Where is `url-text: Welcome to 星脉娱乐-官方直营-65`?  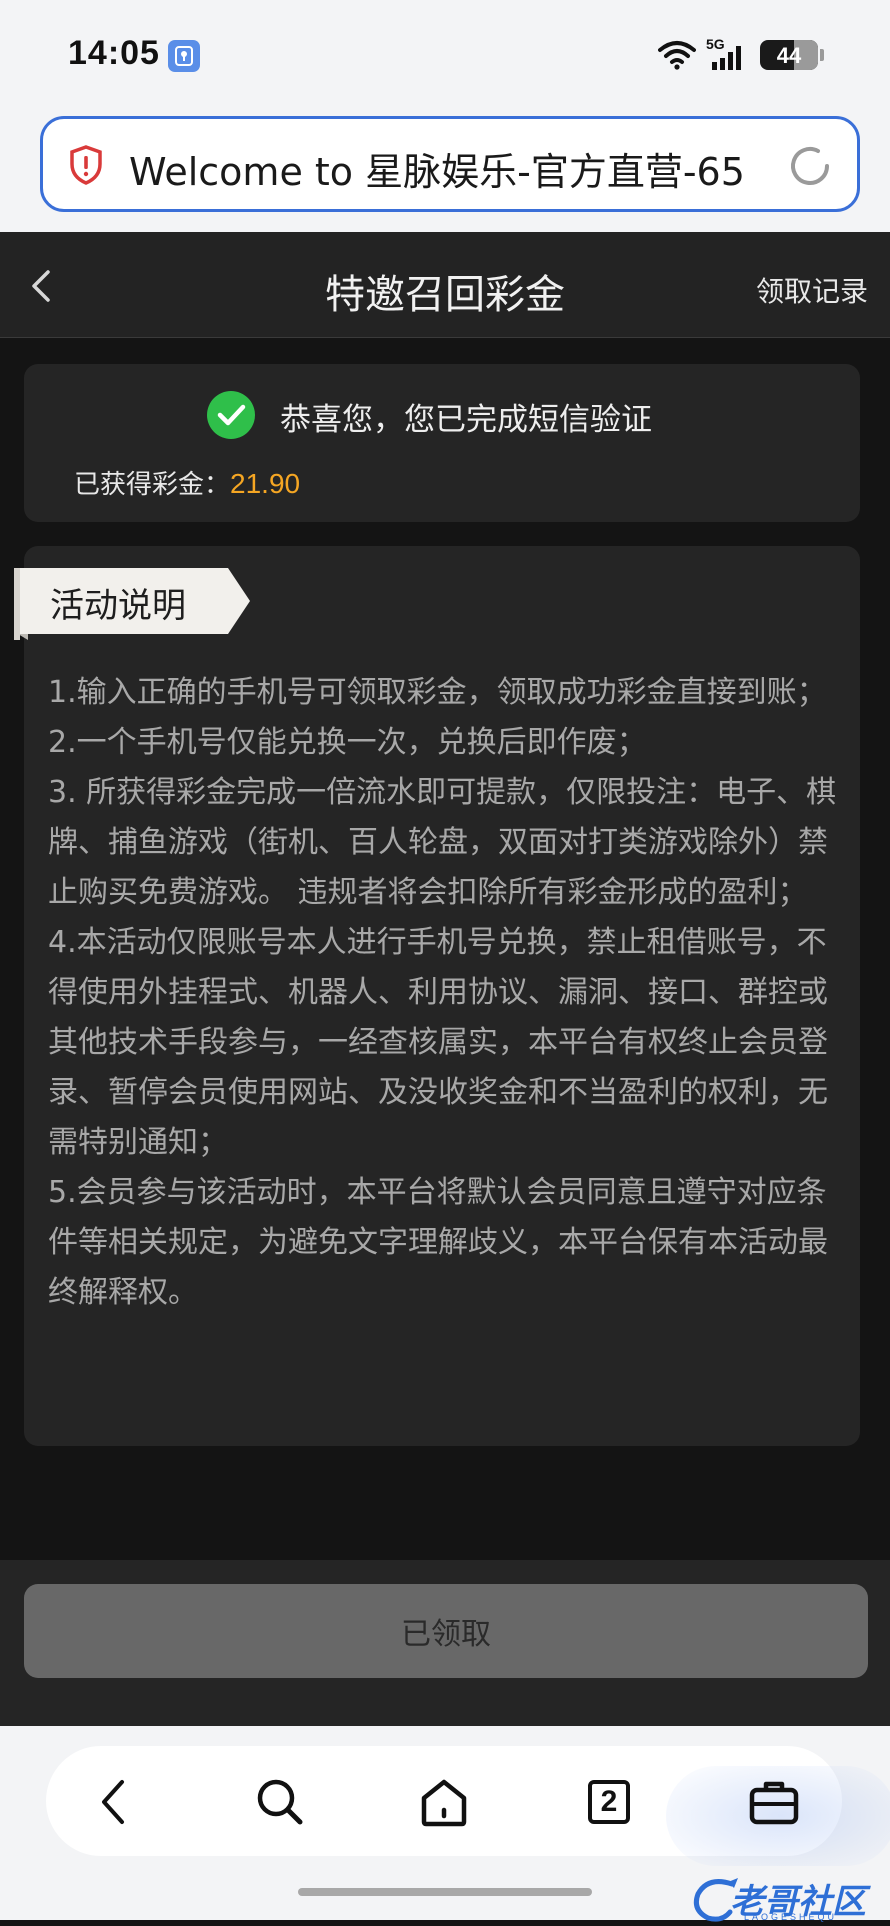
url-text: Welcome to 星脉娱乐-官方直营-65 is located at coordinates (469, 168).